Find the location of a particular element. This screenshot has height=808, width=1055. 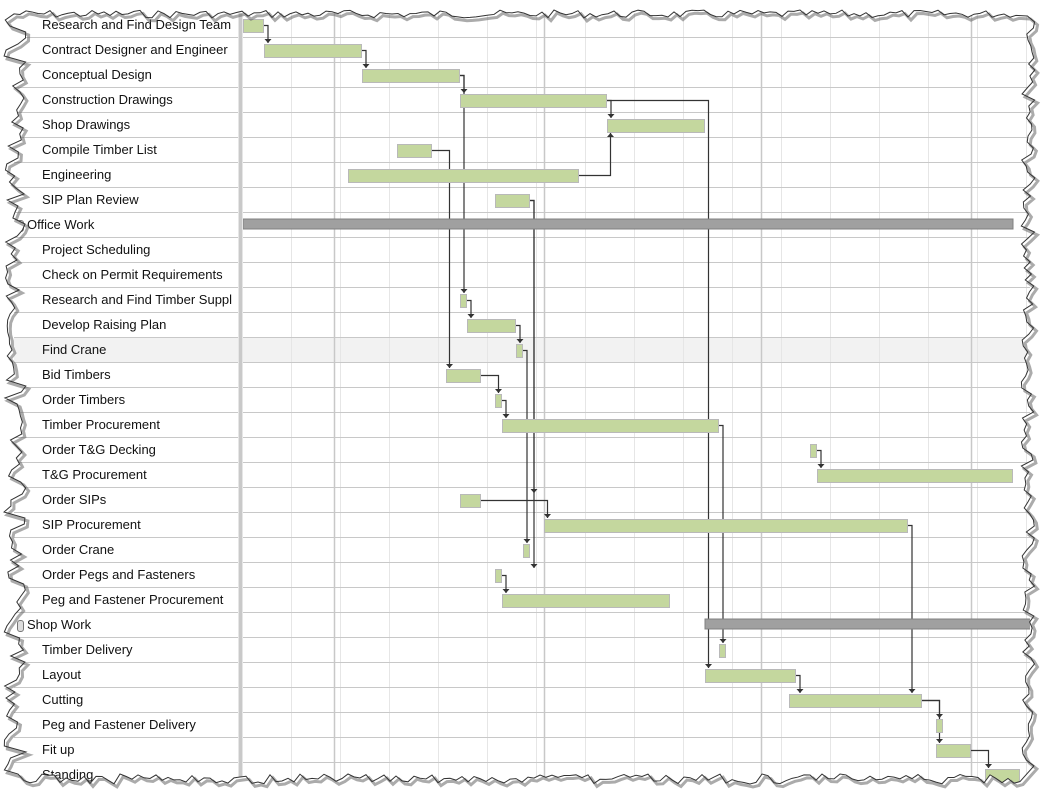

task-row: Layout is located at coordinates (126, 675).